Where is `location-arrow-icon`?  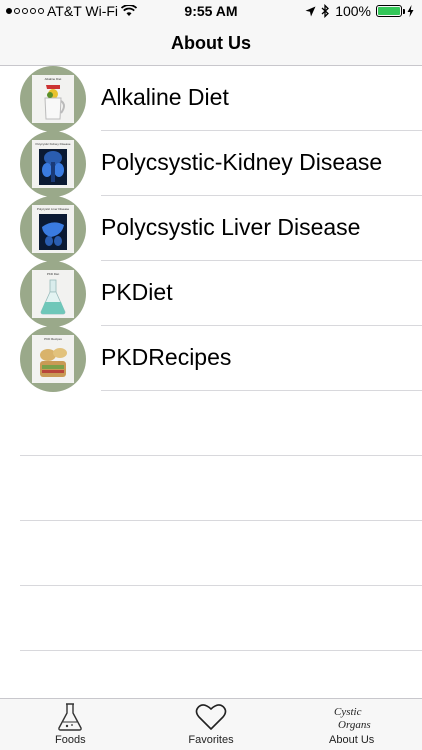
location-arrow-icon is located at coordinates (310, 11).